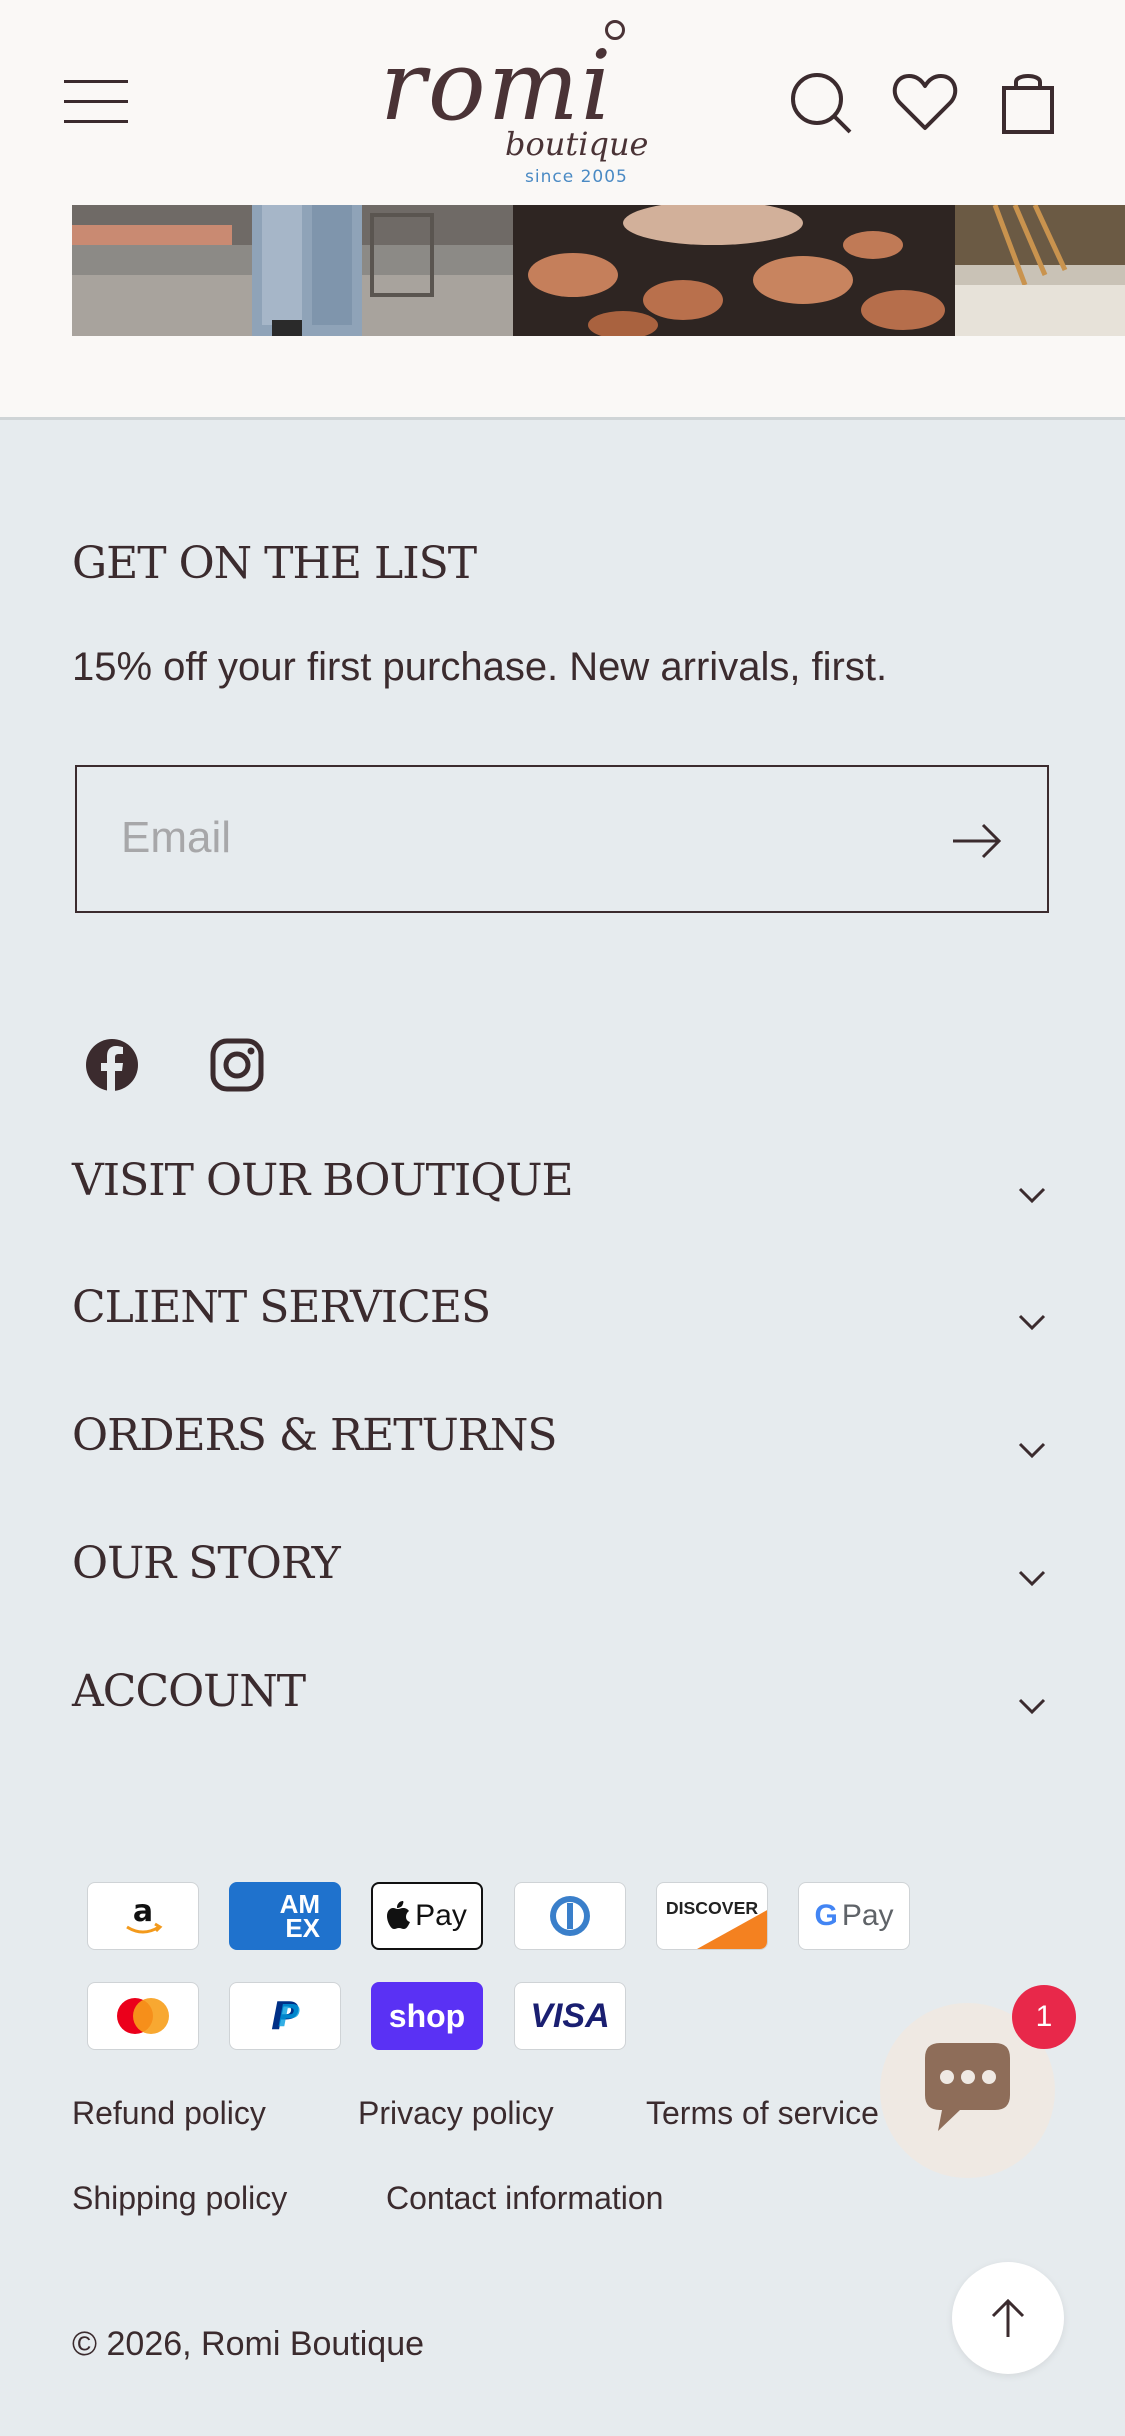 The image size is (1125, 2436). Describe the element at coordinates (206, 1563) in the screenshot. I see `accordion-label: OUR STORY` at that location.